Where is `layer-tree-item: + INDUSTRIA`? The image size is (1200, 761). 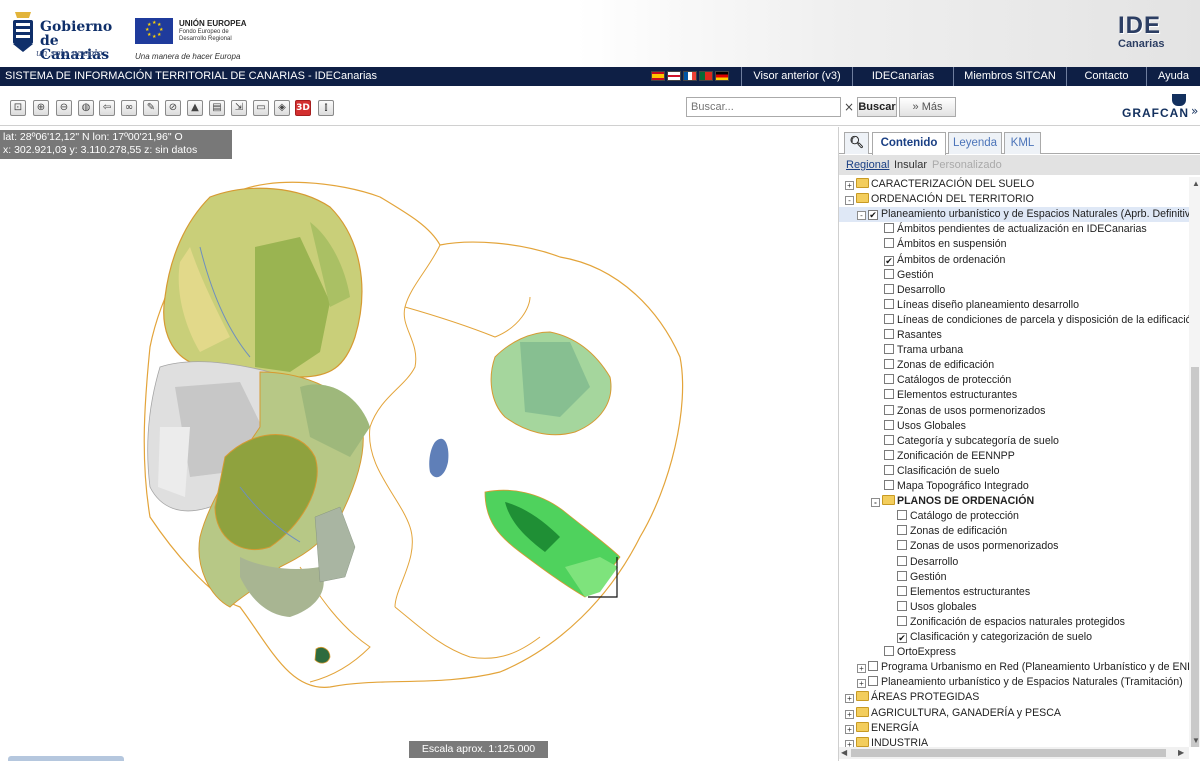
layer-tree-item: + INDUSTRIA is located at coordinates (886, 741).